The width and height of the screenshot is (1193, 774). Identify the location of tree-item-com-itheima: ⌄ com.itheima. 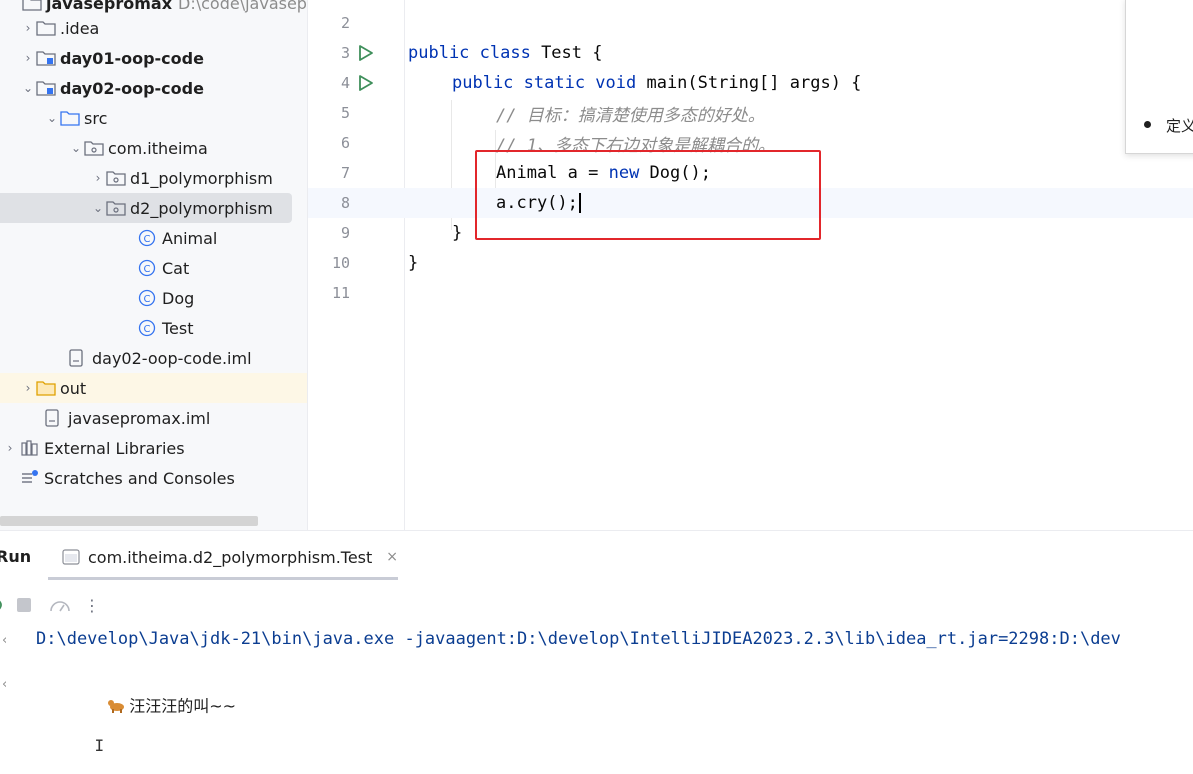
(153, 148).